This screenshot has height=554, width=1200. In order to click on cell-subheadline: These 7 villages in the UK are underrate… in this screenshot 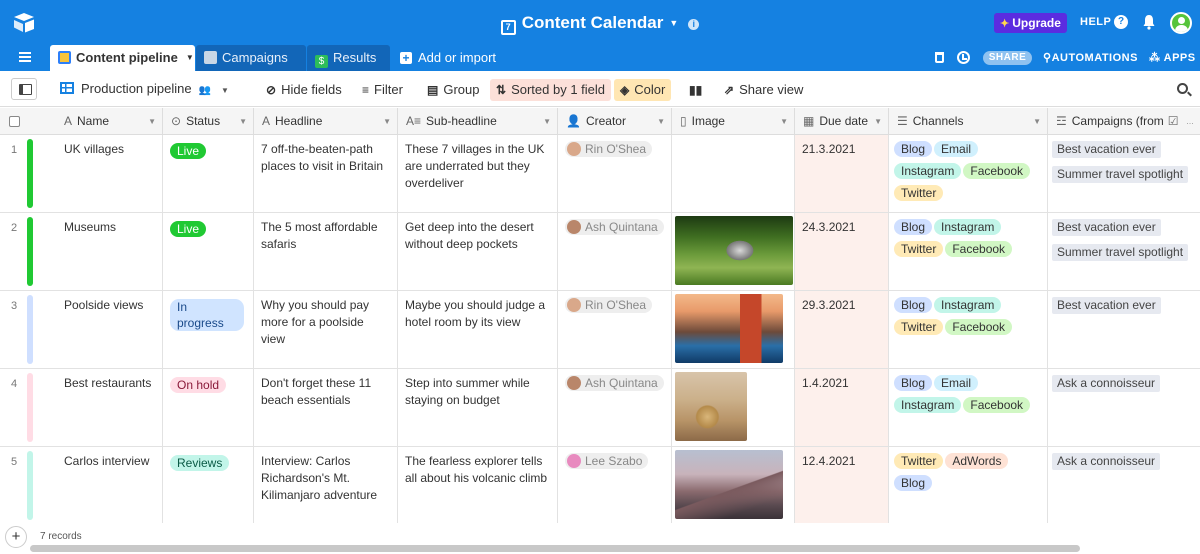, I will do `click(478, 173)`.